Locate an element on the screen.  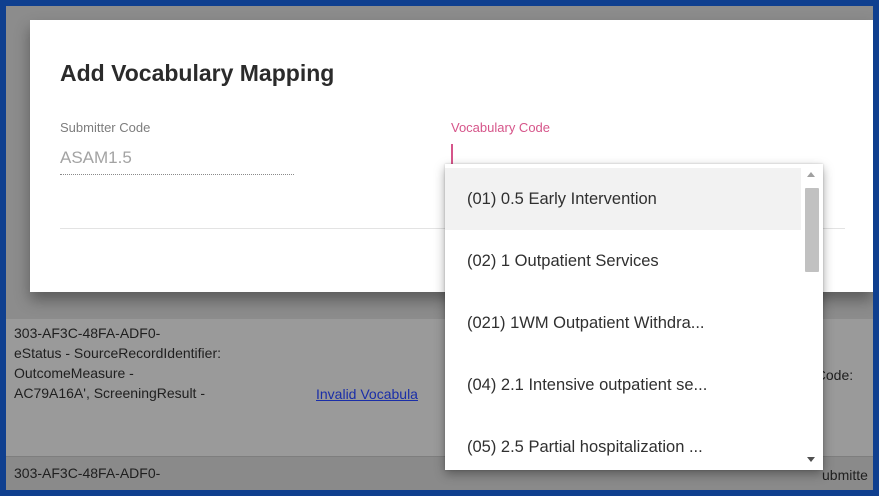
text-cursor is located at coordinates (452, 155).